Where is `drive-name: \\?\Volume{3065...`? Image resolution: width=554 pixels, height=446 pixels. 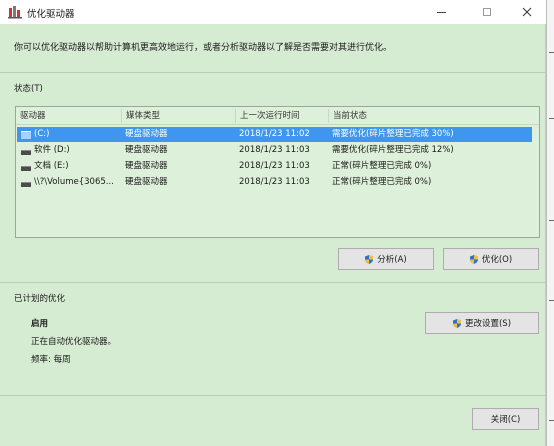
drive-name: \\?\Volume{3065... is located at coordinates (74, 182).